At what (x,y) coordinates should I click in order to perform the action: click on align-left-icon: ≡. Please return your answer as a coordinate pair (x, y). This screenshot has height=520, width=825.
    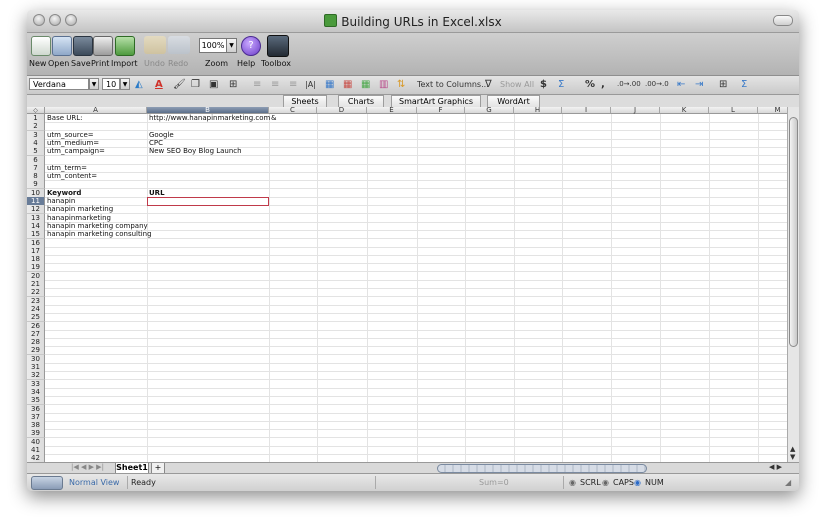
    Looking at the image, I should click on (257, 84).